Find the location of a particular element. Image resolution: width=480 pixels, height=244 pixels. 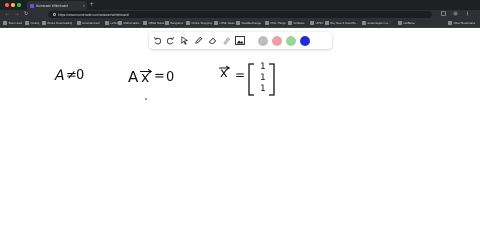

back-button: ← is located at coordinates (7, 14).